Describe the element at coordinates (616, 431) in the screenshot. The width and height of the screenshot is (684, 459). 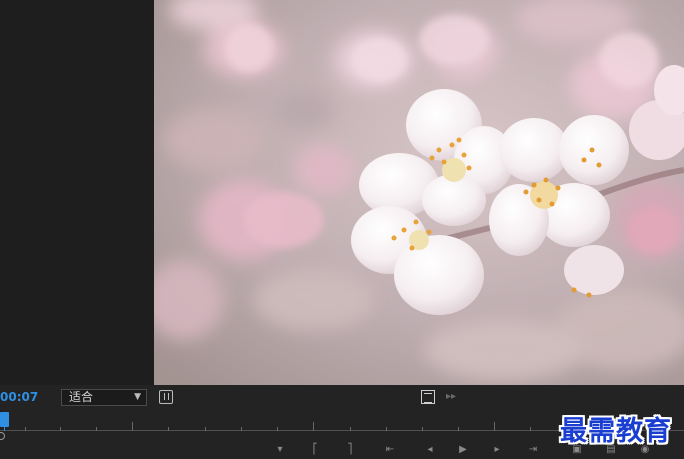
I see `watermark-logo: 最需教育` at that location.